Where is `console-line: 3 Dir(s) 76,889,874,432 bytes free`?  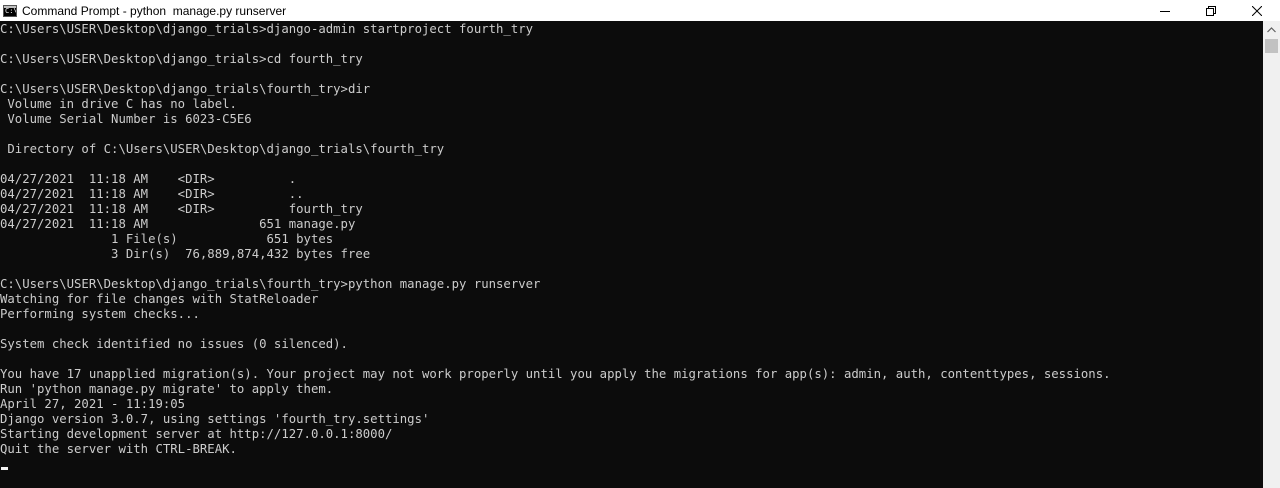
console-line: 3 Dir(s) 76,889,874,432 bytes free is located at coordinates (185, 254).